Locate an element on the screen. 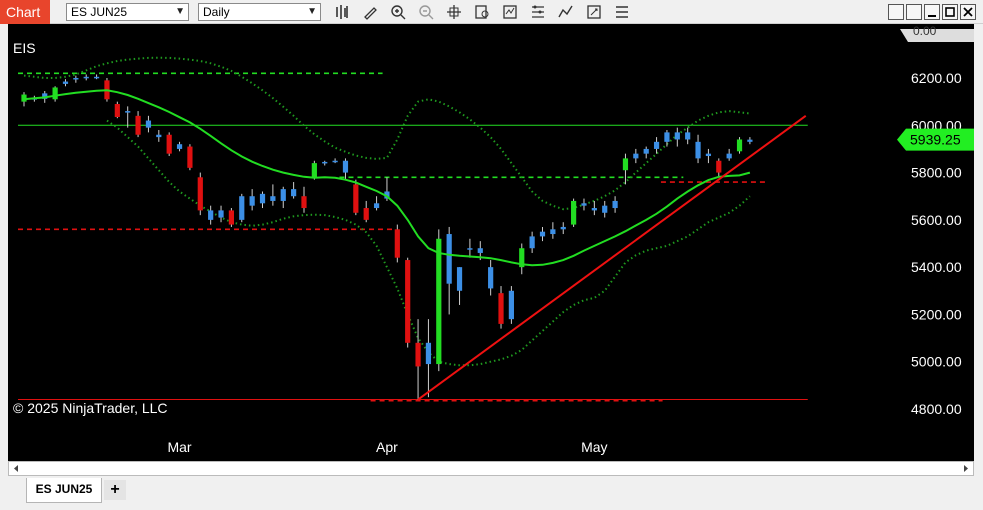 This screenshot has width=983, height=510. chart-trader-button is located at coordinates (566, 12).